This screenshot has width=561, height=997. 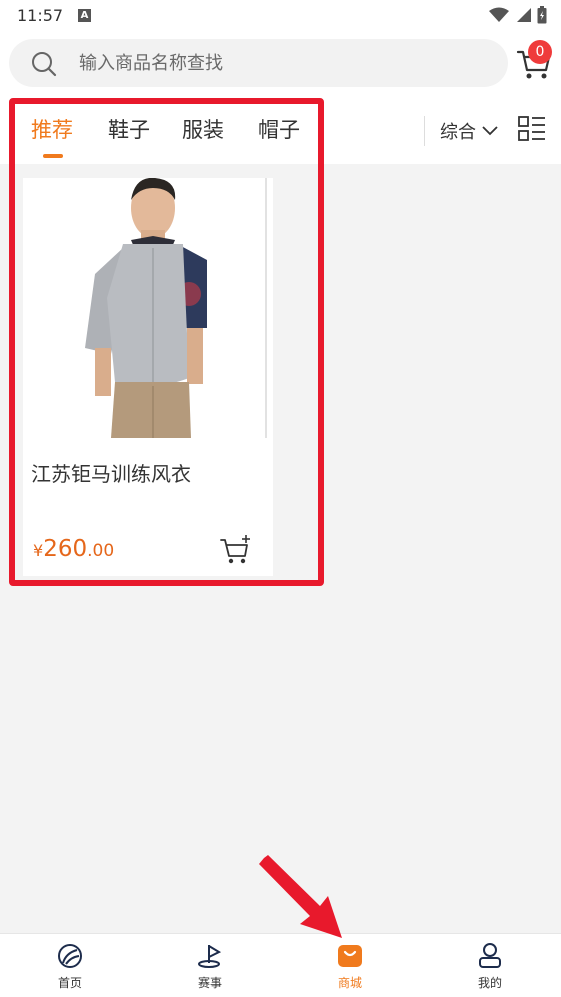 What do you see at coordinates (490, 131) in the screenshot?
I see `chevron-down-icon` at bounding box center [490, 131].